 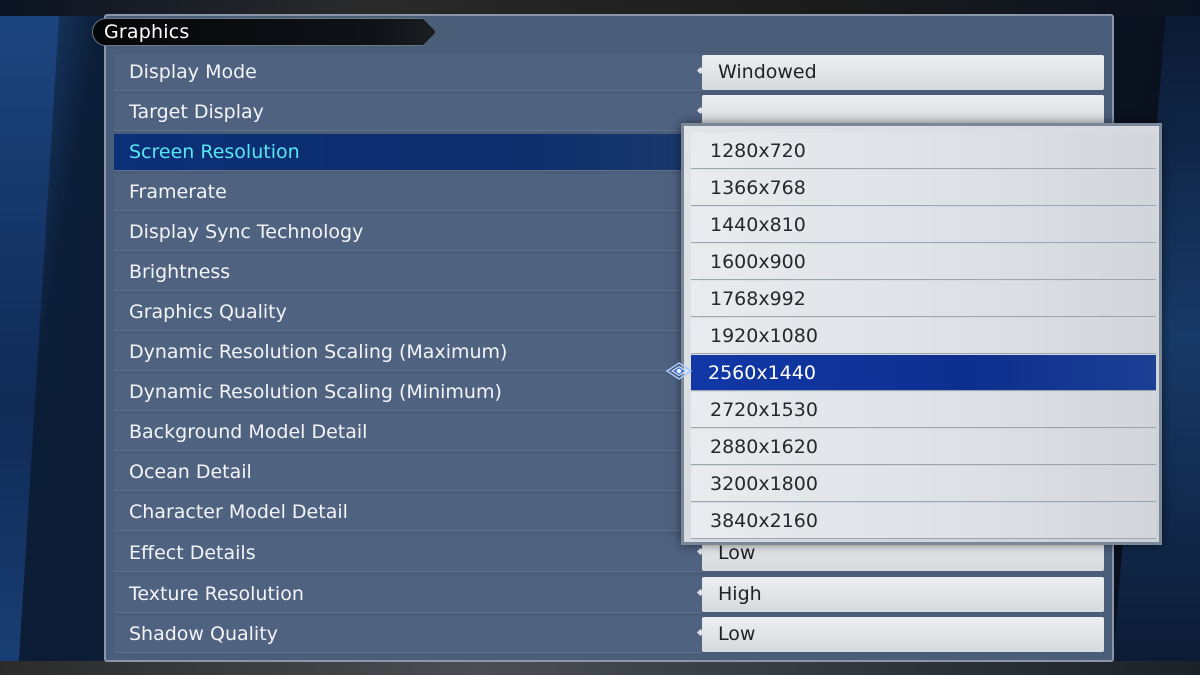 What do you see at coordinates (762, 373) in the screenshot?
I see `resolution-option-label: 2560x1440` at bounding box center [762, 373].